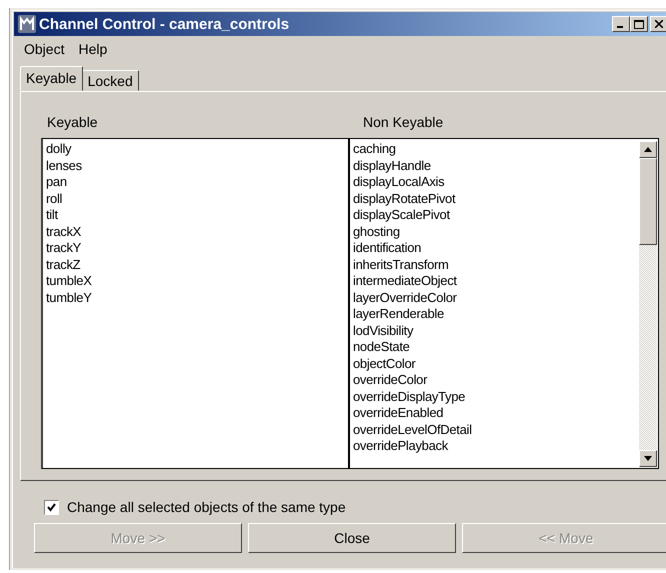  I want to click on maximize-button, so click(639, 24).